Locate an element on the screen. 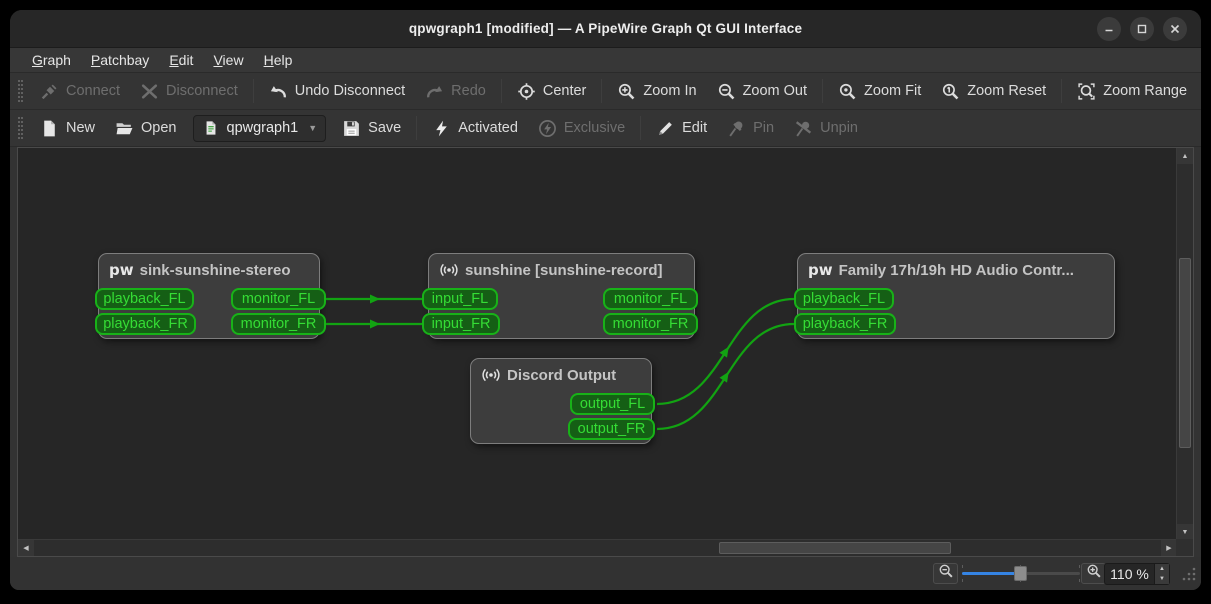 This screenshot has width=1211, height=604. save-button: Save is located at coordinates (371, 128).